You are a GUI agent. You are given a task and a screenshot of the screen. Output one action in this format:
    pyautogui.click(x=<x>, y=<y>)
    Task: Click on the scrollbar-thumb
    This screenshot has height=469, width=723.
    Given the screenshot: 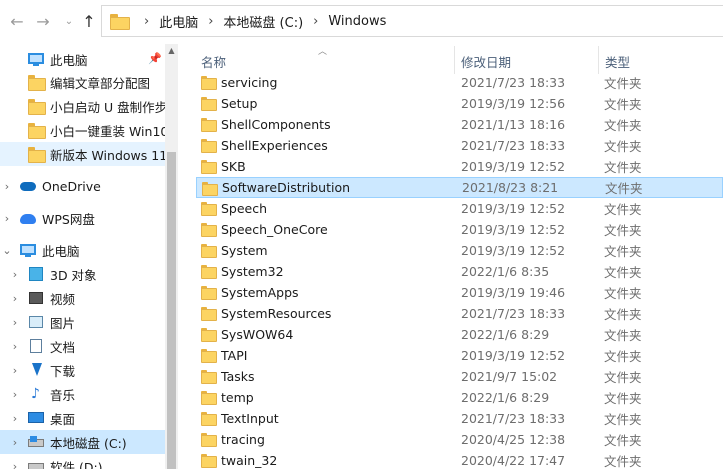 What is the action you would take?
    pyautogui.click(x=171, y=310)
    